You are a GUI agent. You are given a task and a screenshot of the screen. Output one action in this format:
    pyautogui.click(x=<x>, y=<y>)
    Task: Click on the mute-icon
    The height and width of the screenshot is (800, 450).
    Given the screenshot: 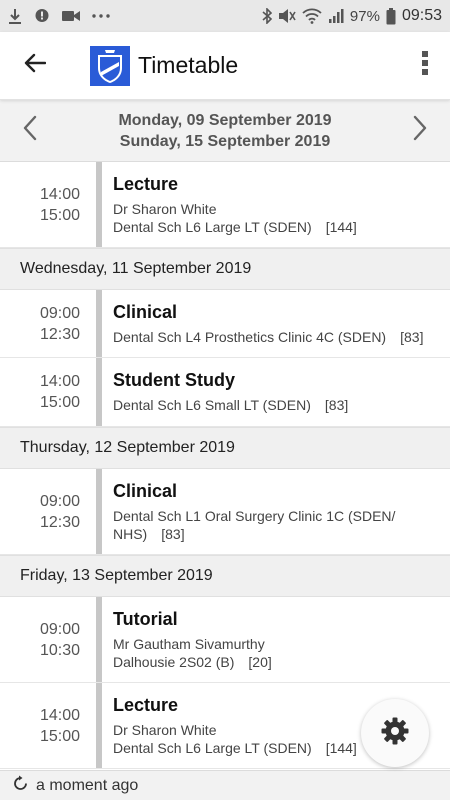 What is the action you would take?
    pyautogui.click(x=287, y=16)
    